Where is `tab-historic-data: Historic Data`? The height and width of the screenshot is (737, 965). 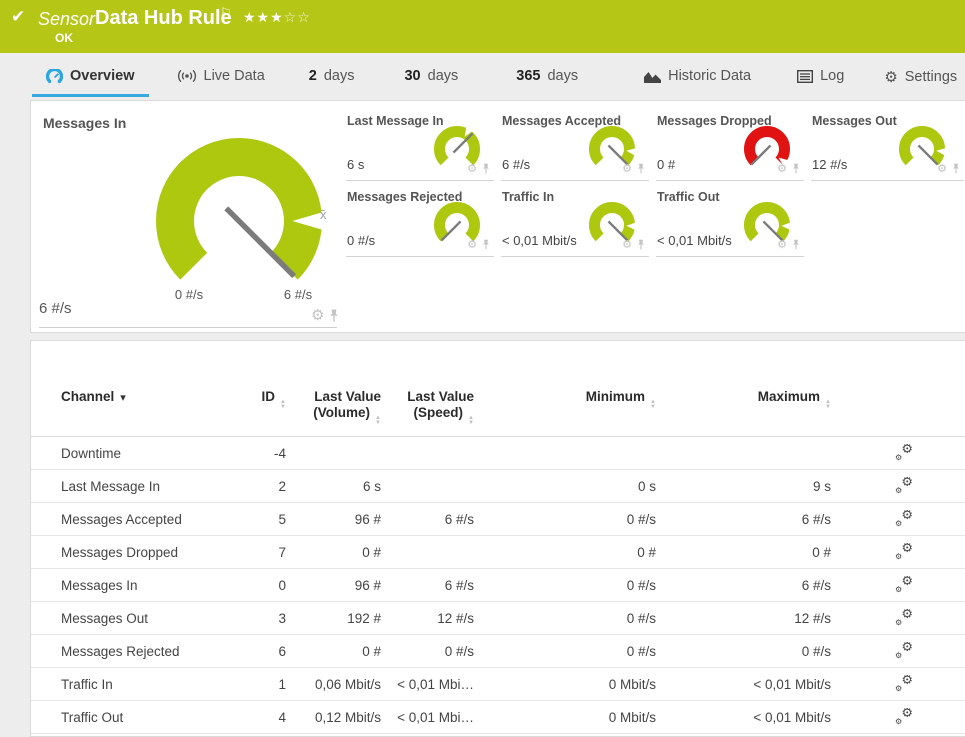
tab-historic-data: Historic Data is located at coordinates (697, 78).